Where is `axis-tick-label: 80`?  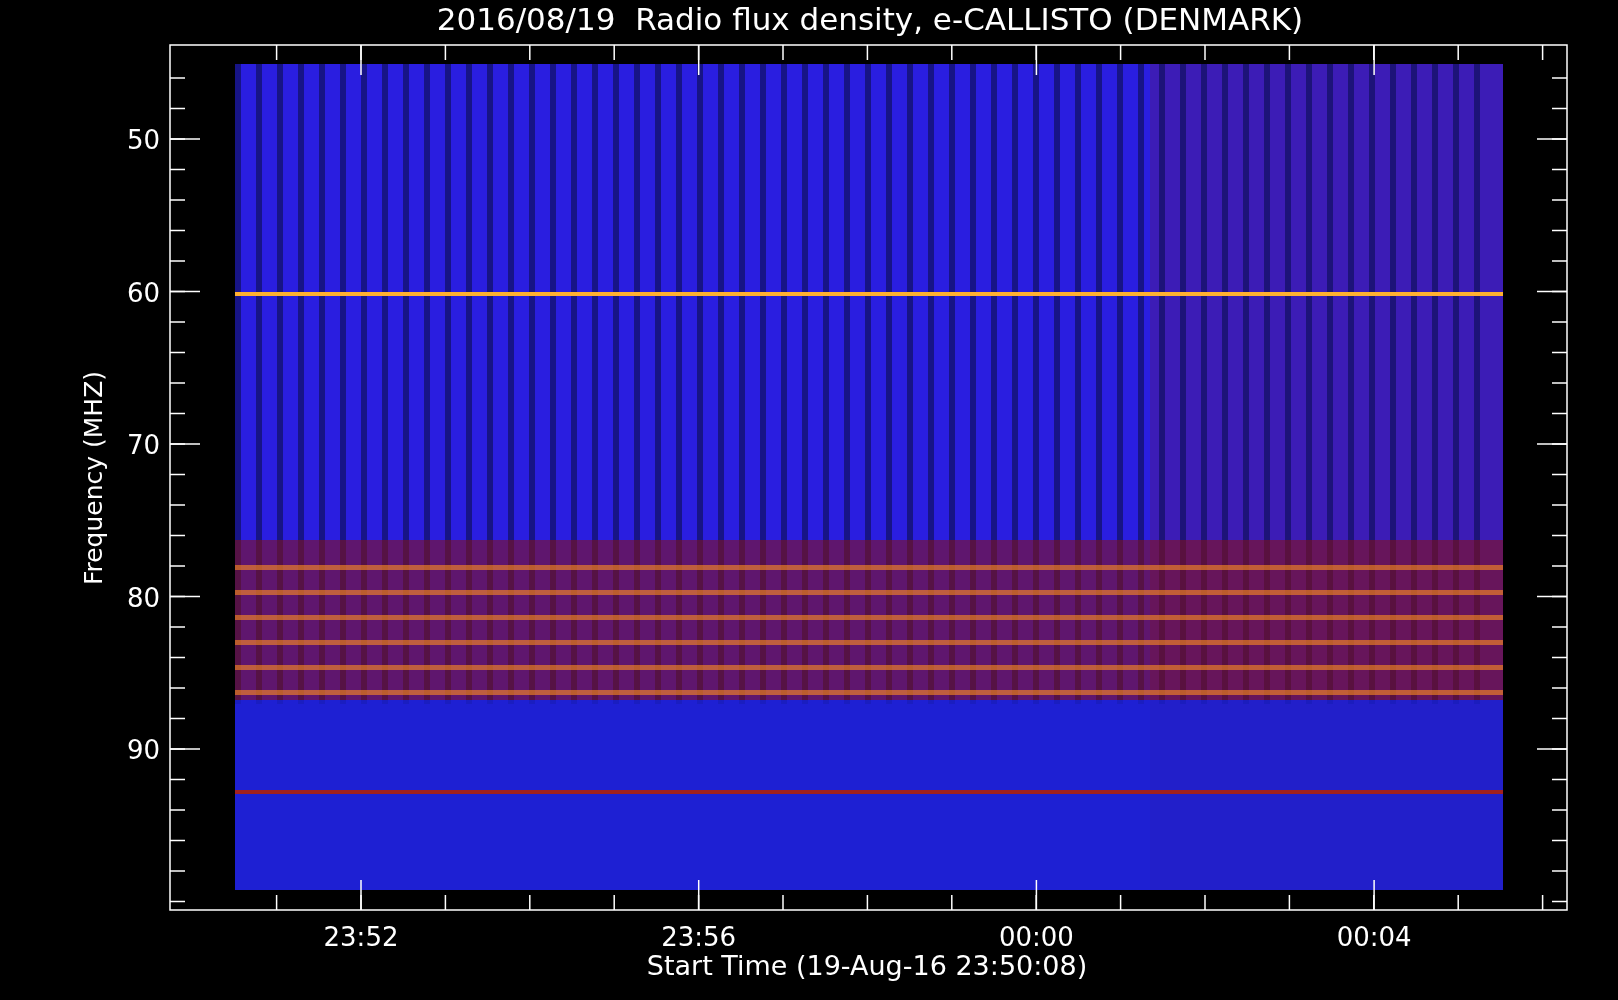 axis-tick-label: 80 is located at coordinates (143, 597).